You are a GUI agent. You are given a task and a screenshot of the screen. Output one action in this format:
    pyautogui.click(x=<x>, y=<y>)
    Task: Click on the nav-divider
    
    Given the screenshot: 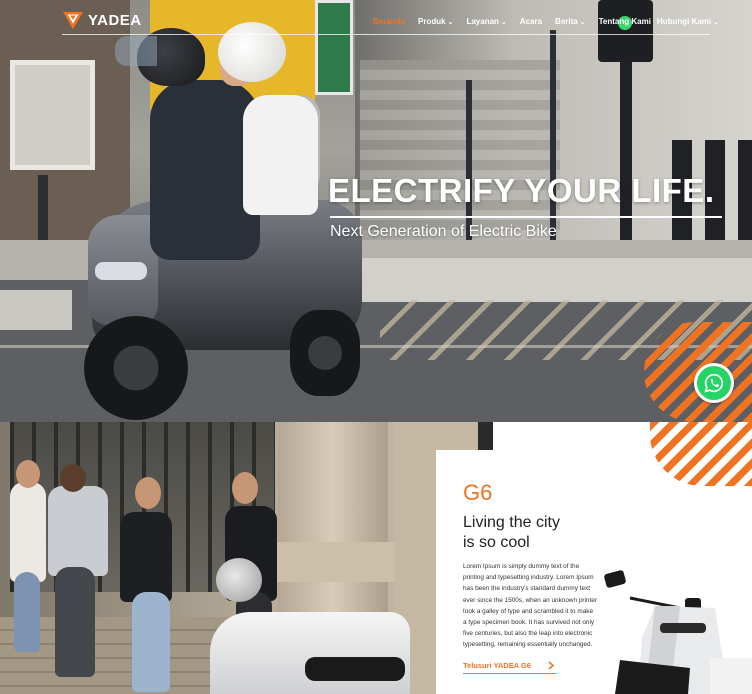 What is the action you would take?
    pyautogui.click(x=386, y=34)
    